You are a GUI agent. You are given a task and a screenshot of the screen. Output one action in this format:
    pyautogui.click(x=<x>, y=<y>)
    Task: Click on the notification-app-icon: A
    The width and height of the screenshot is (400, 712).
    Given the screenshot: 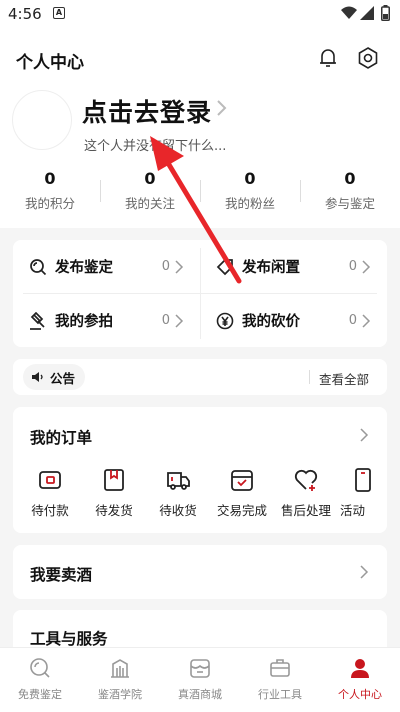 What is the action you would take?
    pyautogui.click(x=59, y=13)
    